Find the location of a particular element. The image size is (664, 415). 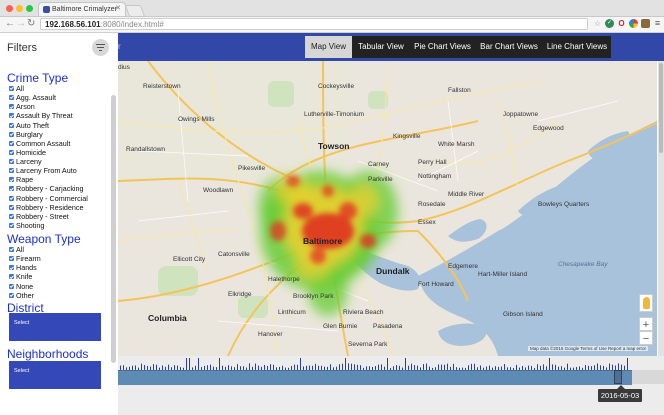

crime_type-checkbox-item: Agg. Assault is located at coordinates (48, 97).